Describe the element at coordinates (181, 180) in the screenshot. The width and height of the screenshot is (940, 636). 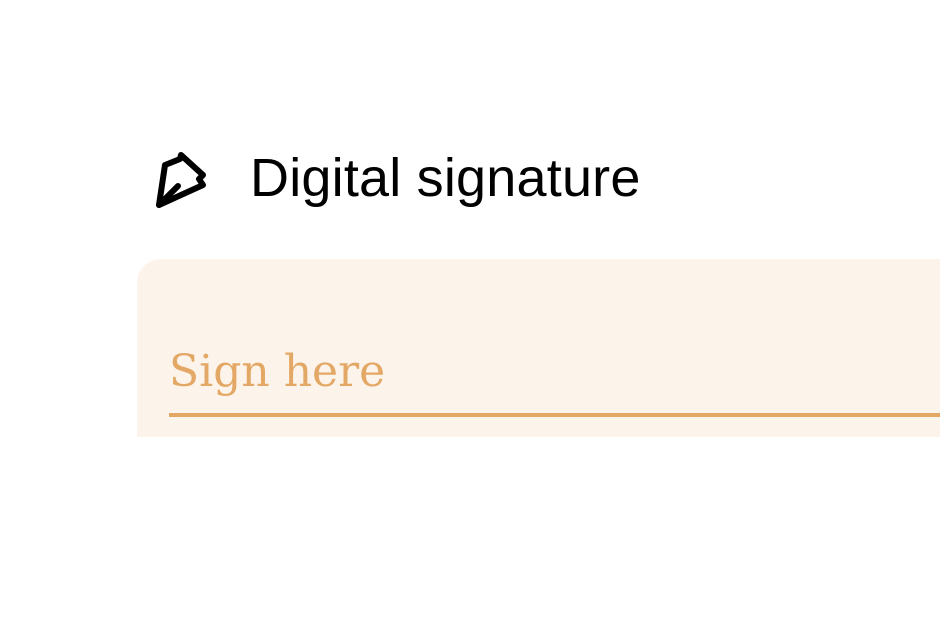
I see `pen-nib-icon` at that location.